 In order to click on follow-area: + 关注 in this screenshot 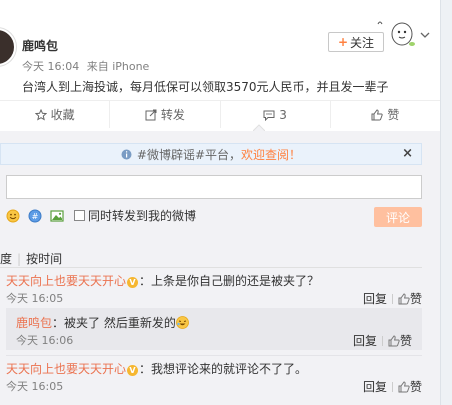, I will do `click(373, 35)`.